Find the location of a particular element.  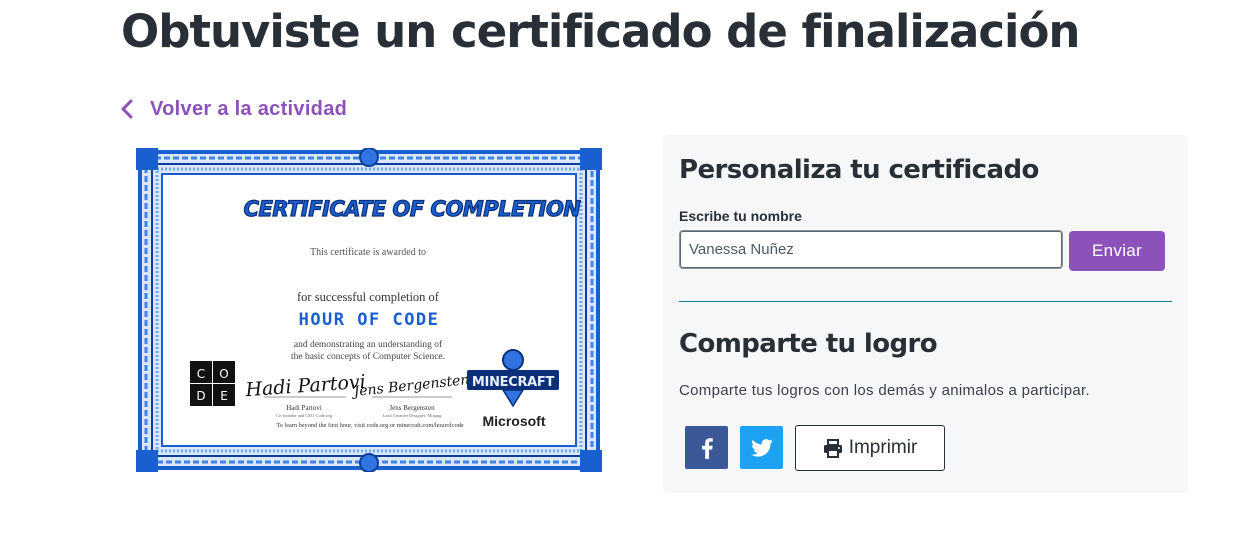

share-heading: Comparte tu logro is located at coordinates (808, 344).